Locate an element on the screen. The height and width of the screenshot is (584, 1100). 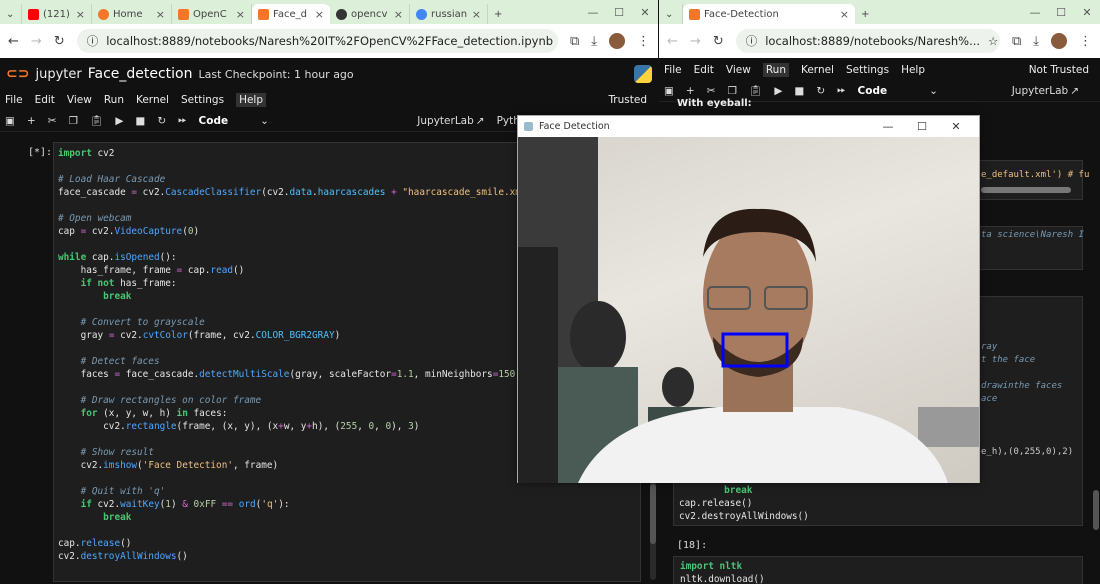
tab-google: russian × is located at coordinates (449, 14).